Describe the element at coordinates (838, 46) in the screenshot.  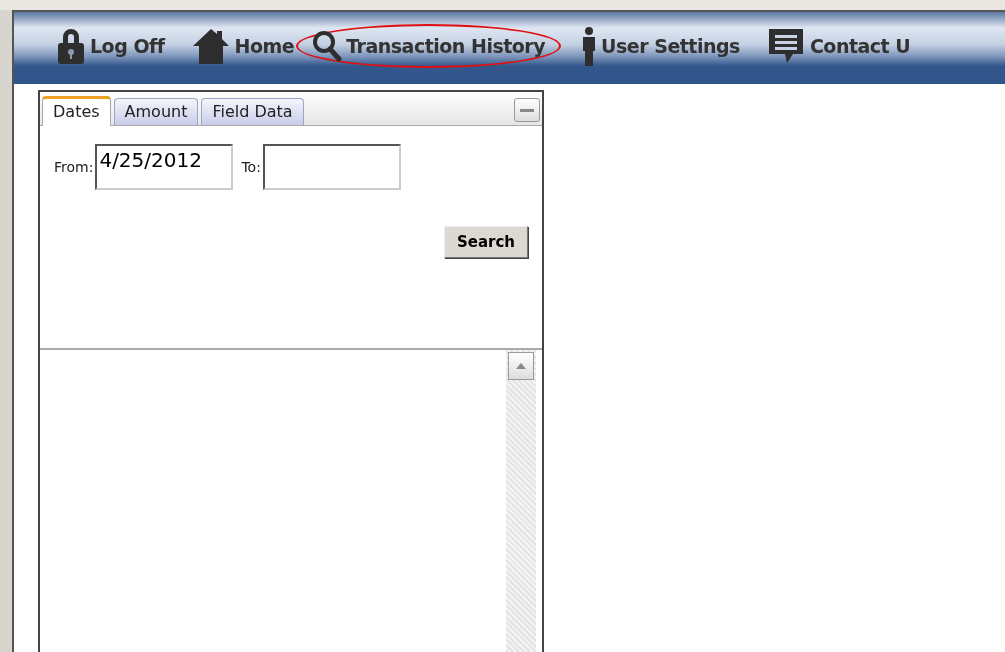
I see `nav-item: Contact U` at that location.